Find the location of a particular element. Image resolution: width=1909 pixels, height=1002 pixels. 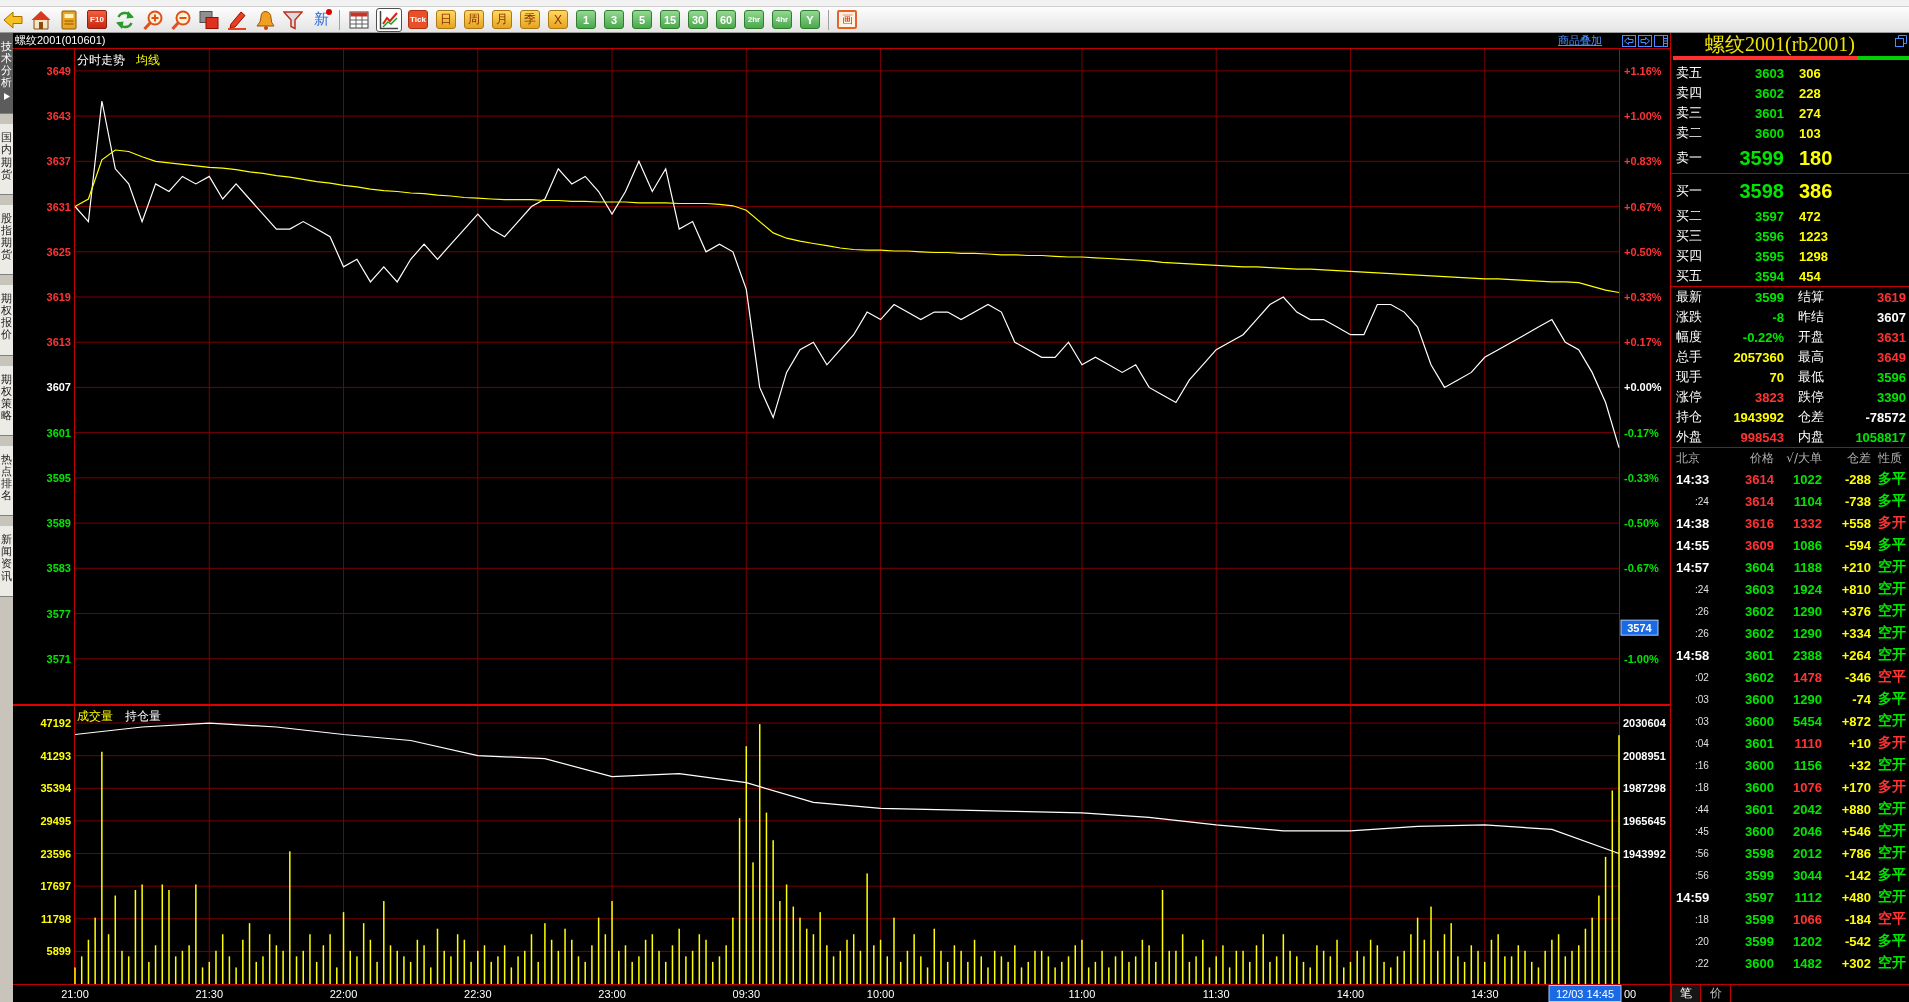

chart-view-button is located at coordinates (389, 19).